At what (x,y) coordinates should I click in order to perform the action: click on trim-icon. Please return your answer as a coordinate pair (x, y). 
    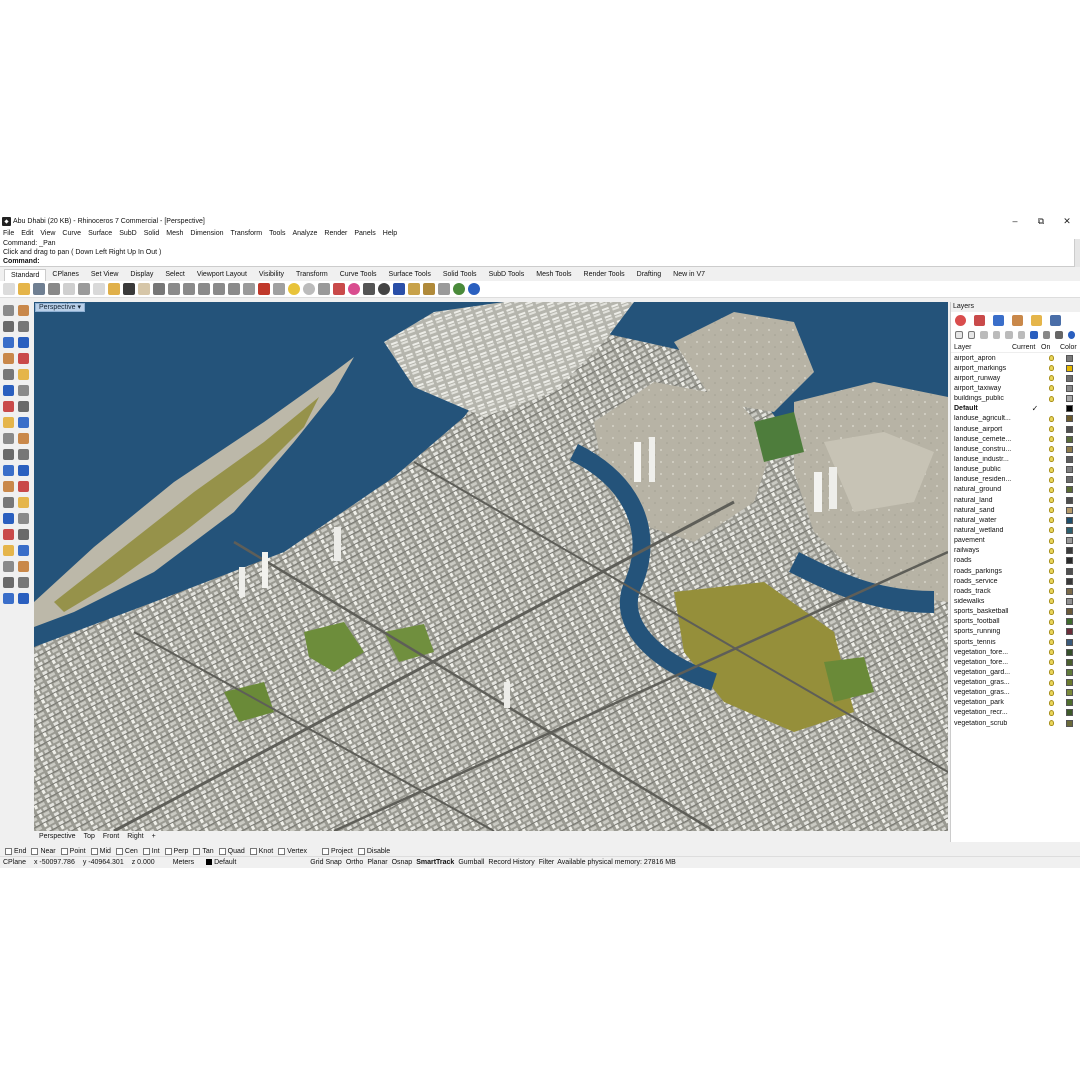
    Looking at the image, I should click on (8, 486).